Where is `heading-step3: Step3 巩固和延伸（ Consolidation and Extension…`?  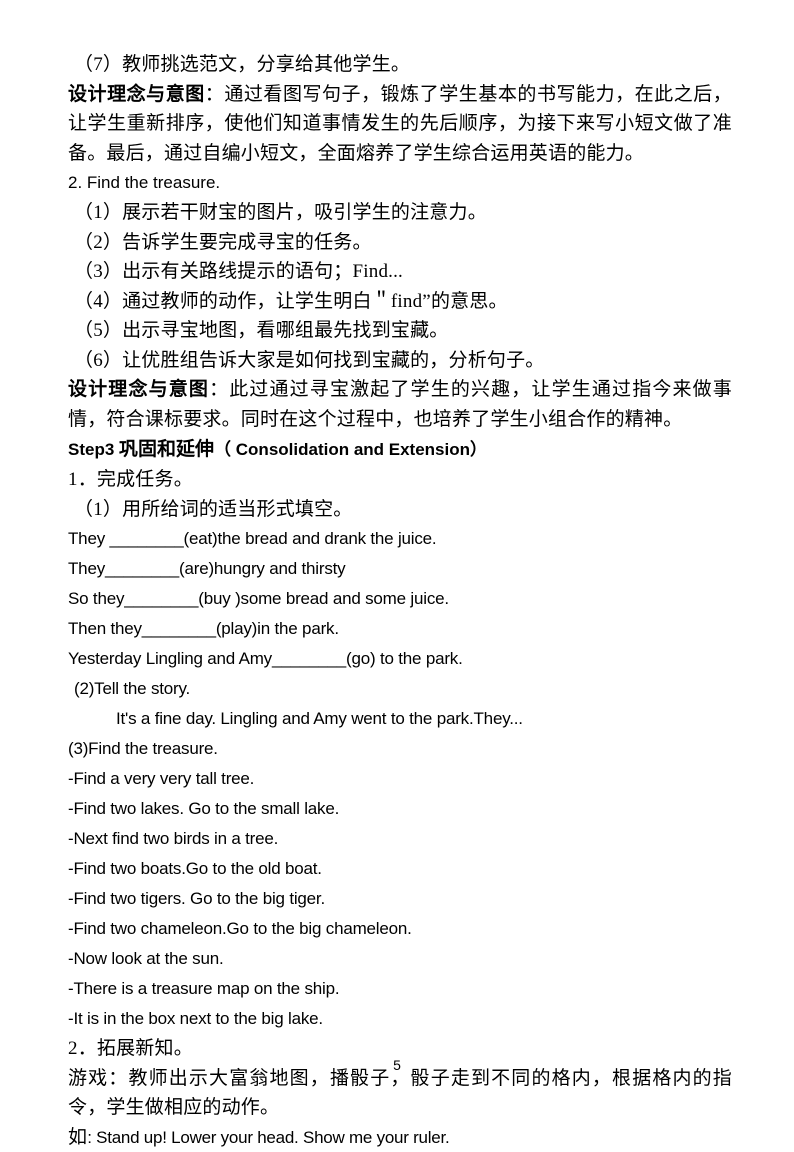 heading-step3: Step3 巩固和延伸（ Consolidation and Extension… is located at coordinates (400, 449).